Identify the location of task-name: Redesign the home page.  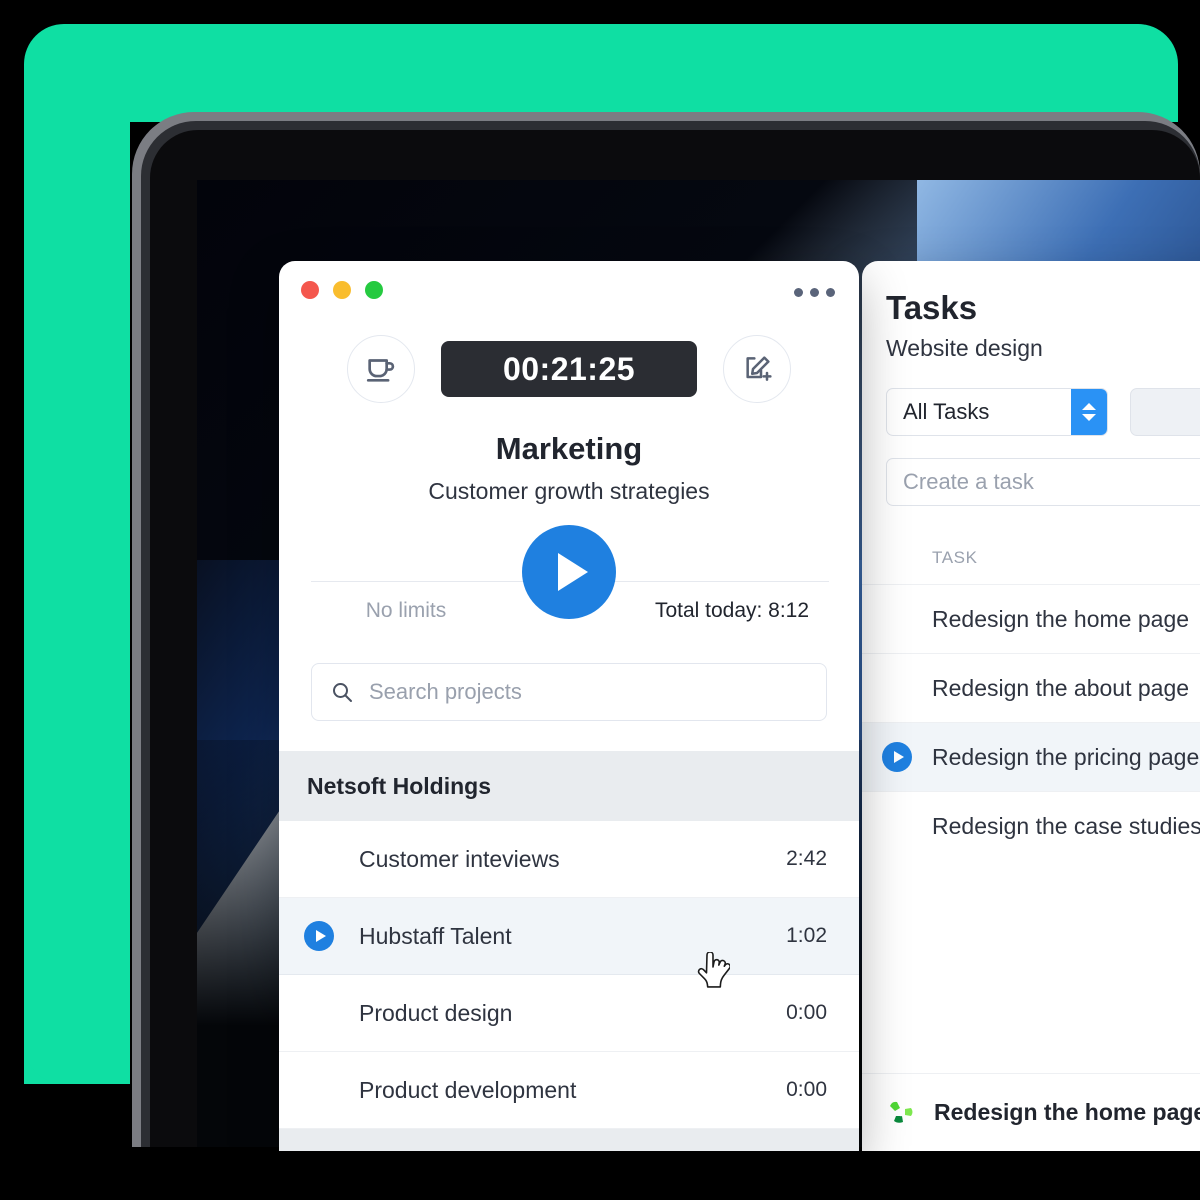
(1061, 618).